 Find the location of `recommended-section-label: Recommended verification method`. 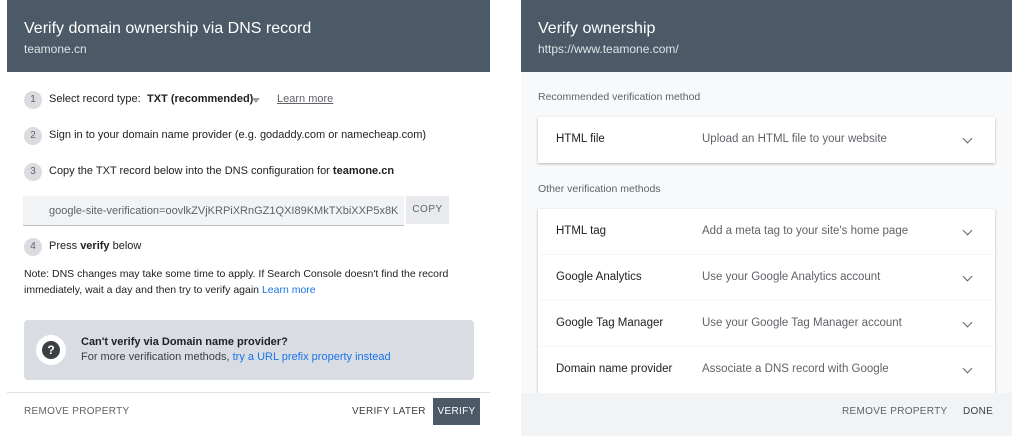

recommended-section-label: Recommended verification method is located at coordinates (619, 97).